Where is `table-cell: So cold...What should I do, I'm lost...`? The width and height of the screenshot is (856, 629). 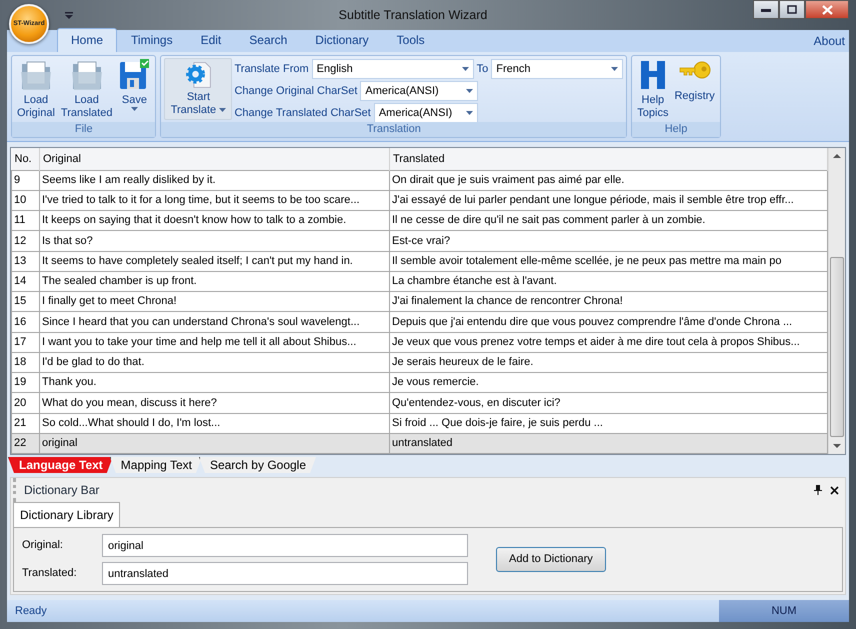 table-cell: So cold...What should I do, I'm lost... is located at coordinates (215, 423).